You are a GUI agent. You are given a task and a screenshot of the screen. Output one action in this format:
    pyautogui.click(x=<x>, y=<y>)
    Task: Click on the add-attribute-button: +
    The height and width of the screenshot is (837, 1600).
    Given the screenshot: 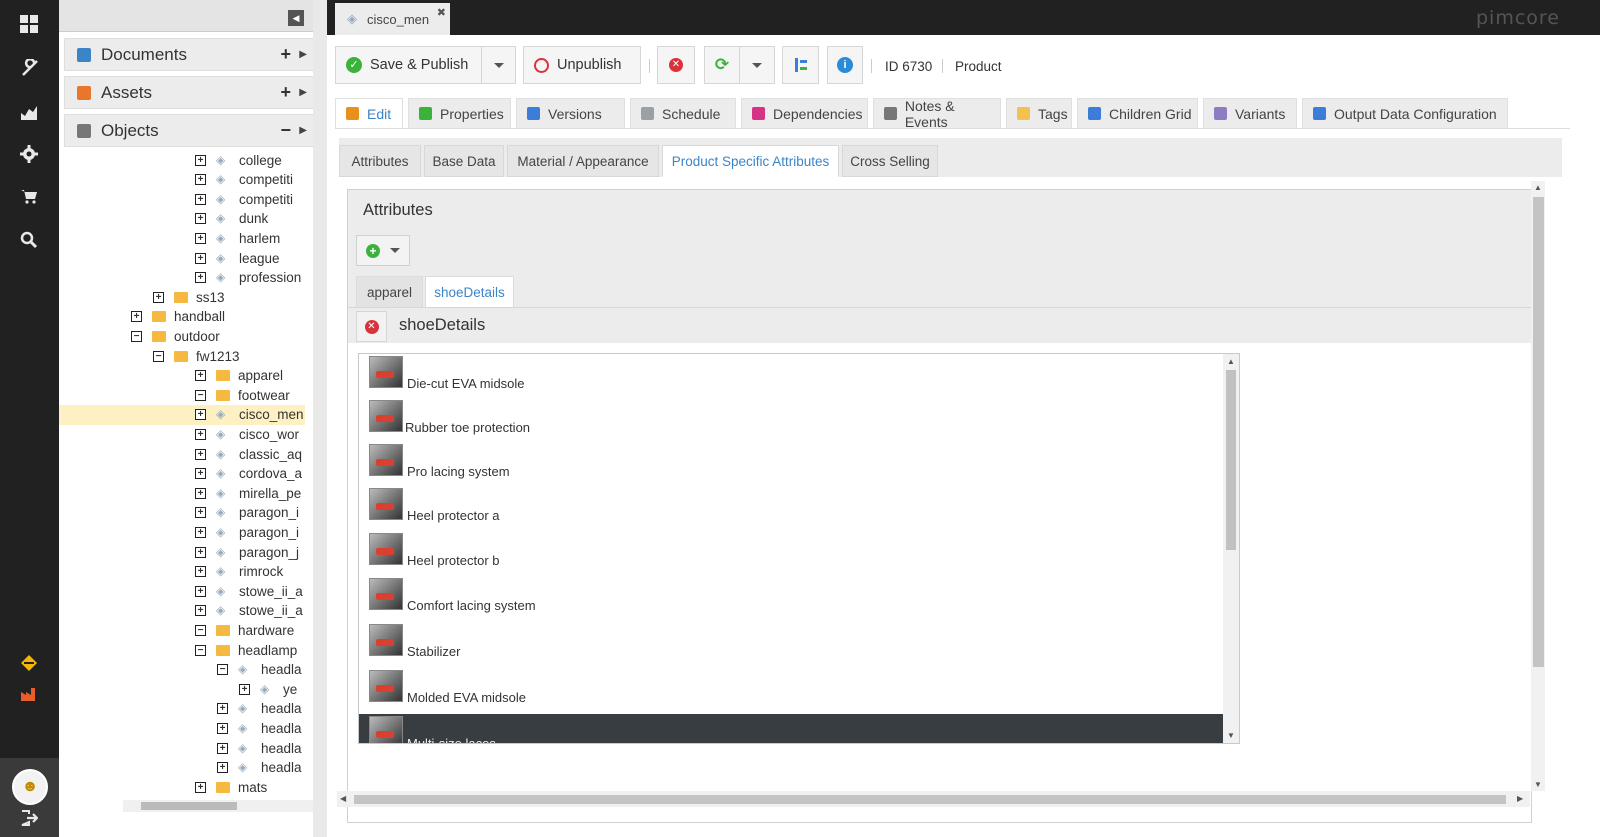 What is the action you would take?
    pyautogui.click(x=383, y=250)
    